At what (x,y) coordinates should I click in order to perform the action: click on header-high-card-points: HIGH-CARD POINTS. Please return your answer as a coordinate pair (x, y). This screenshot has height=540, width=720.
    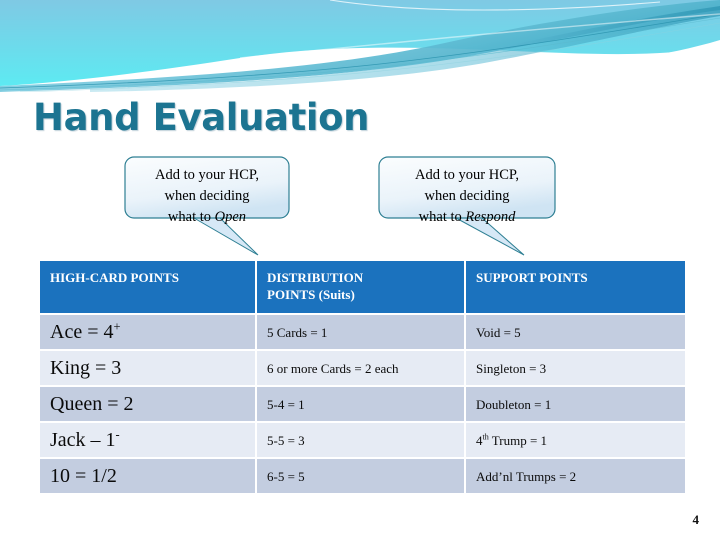
    Looking at the image, I should click on (147, 287).